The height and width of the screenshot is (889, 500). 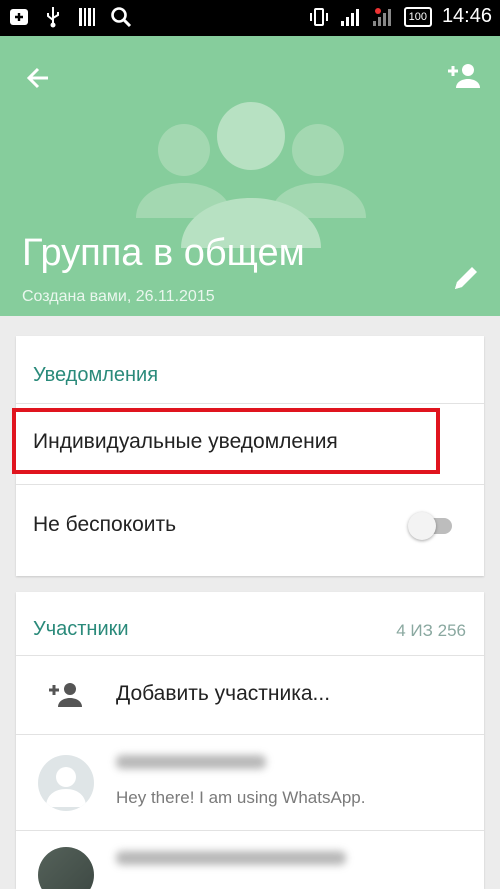 What do you see at coordinates (351, 17) in the screenshot?
I see `signal-icon` at bounding box center [351, 17].